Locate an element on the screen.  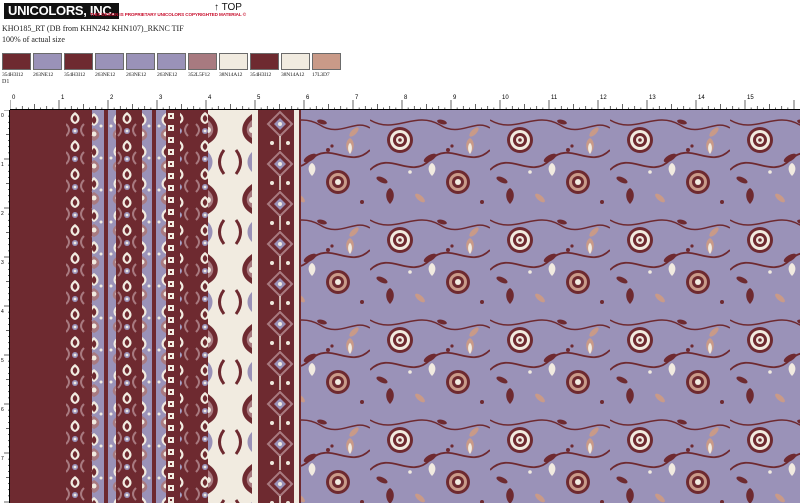
ruler-number: 7 is located at coordinates (2, 459).